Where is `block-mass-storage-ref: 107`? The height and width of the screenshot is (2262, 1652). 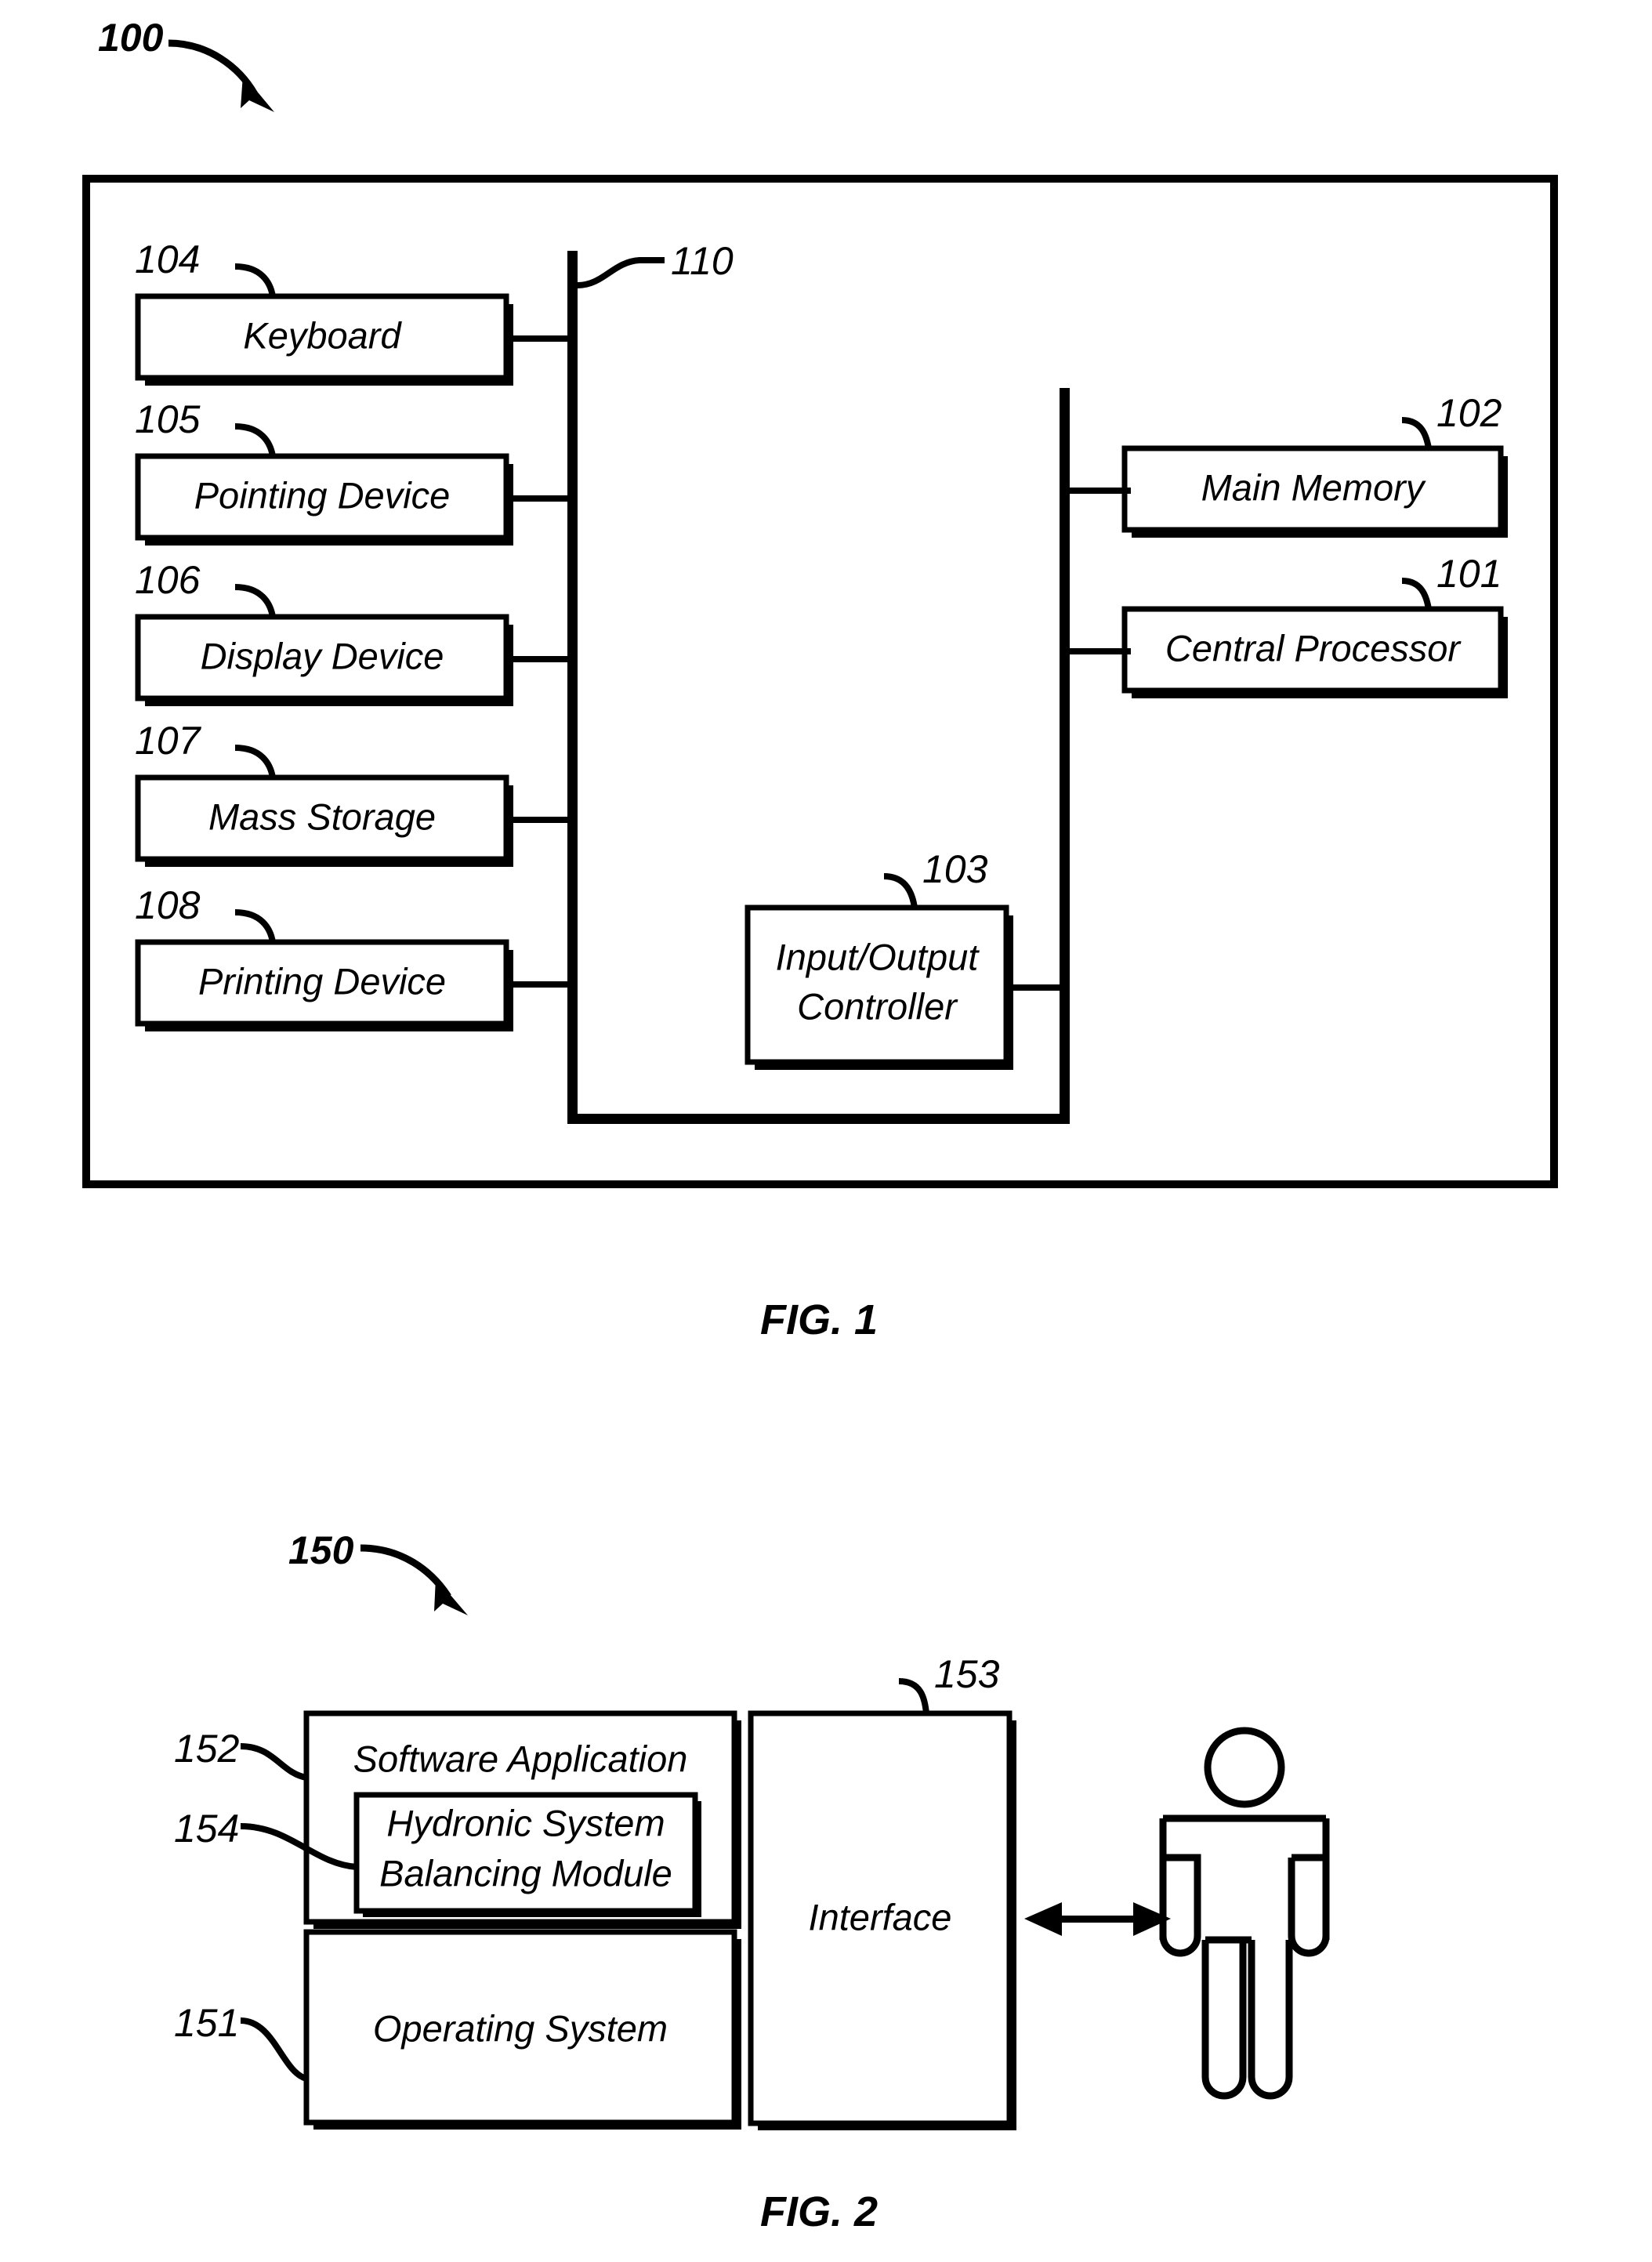
block-mass-storage-ref: 107 is located at coordinates (168, 741).